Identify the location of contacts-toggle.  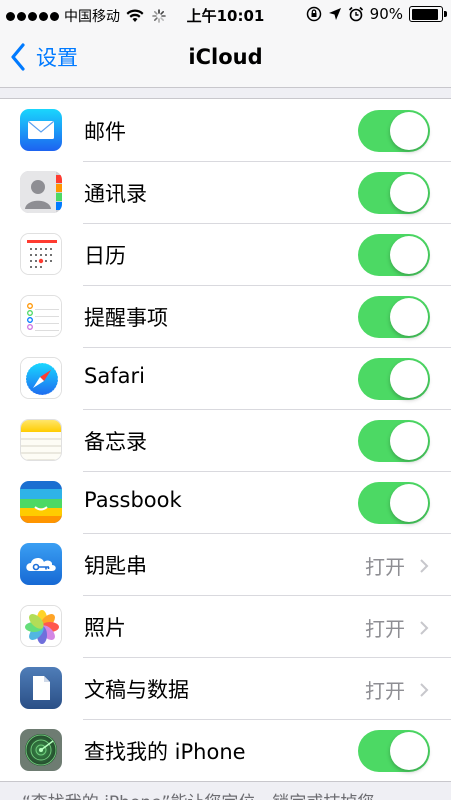
(394, 193).